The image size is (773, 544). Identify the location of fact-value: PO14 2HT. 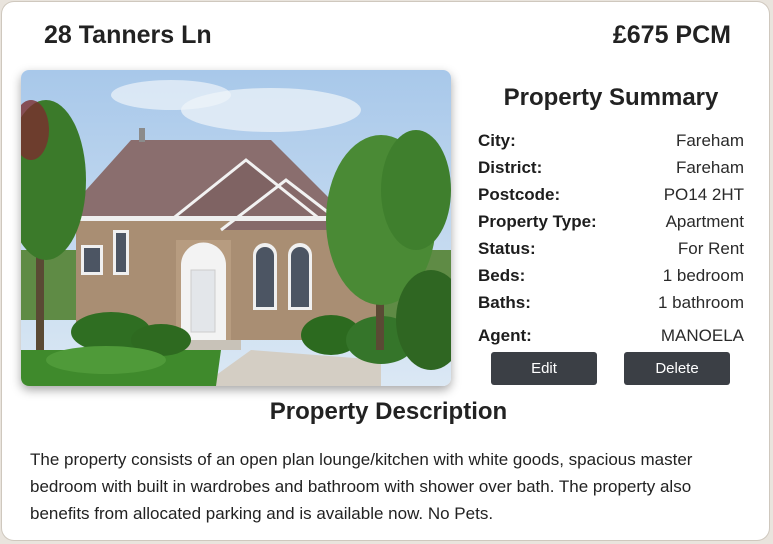
(703, 194).